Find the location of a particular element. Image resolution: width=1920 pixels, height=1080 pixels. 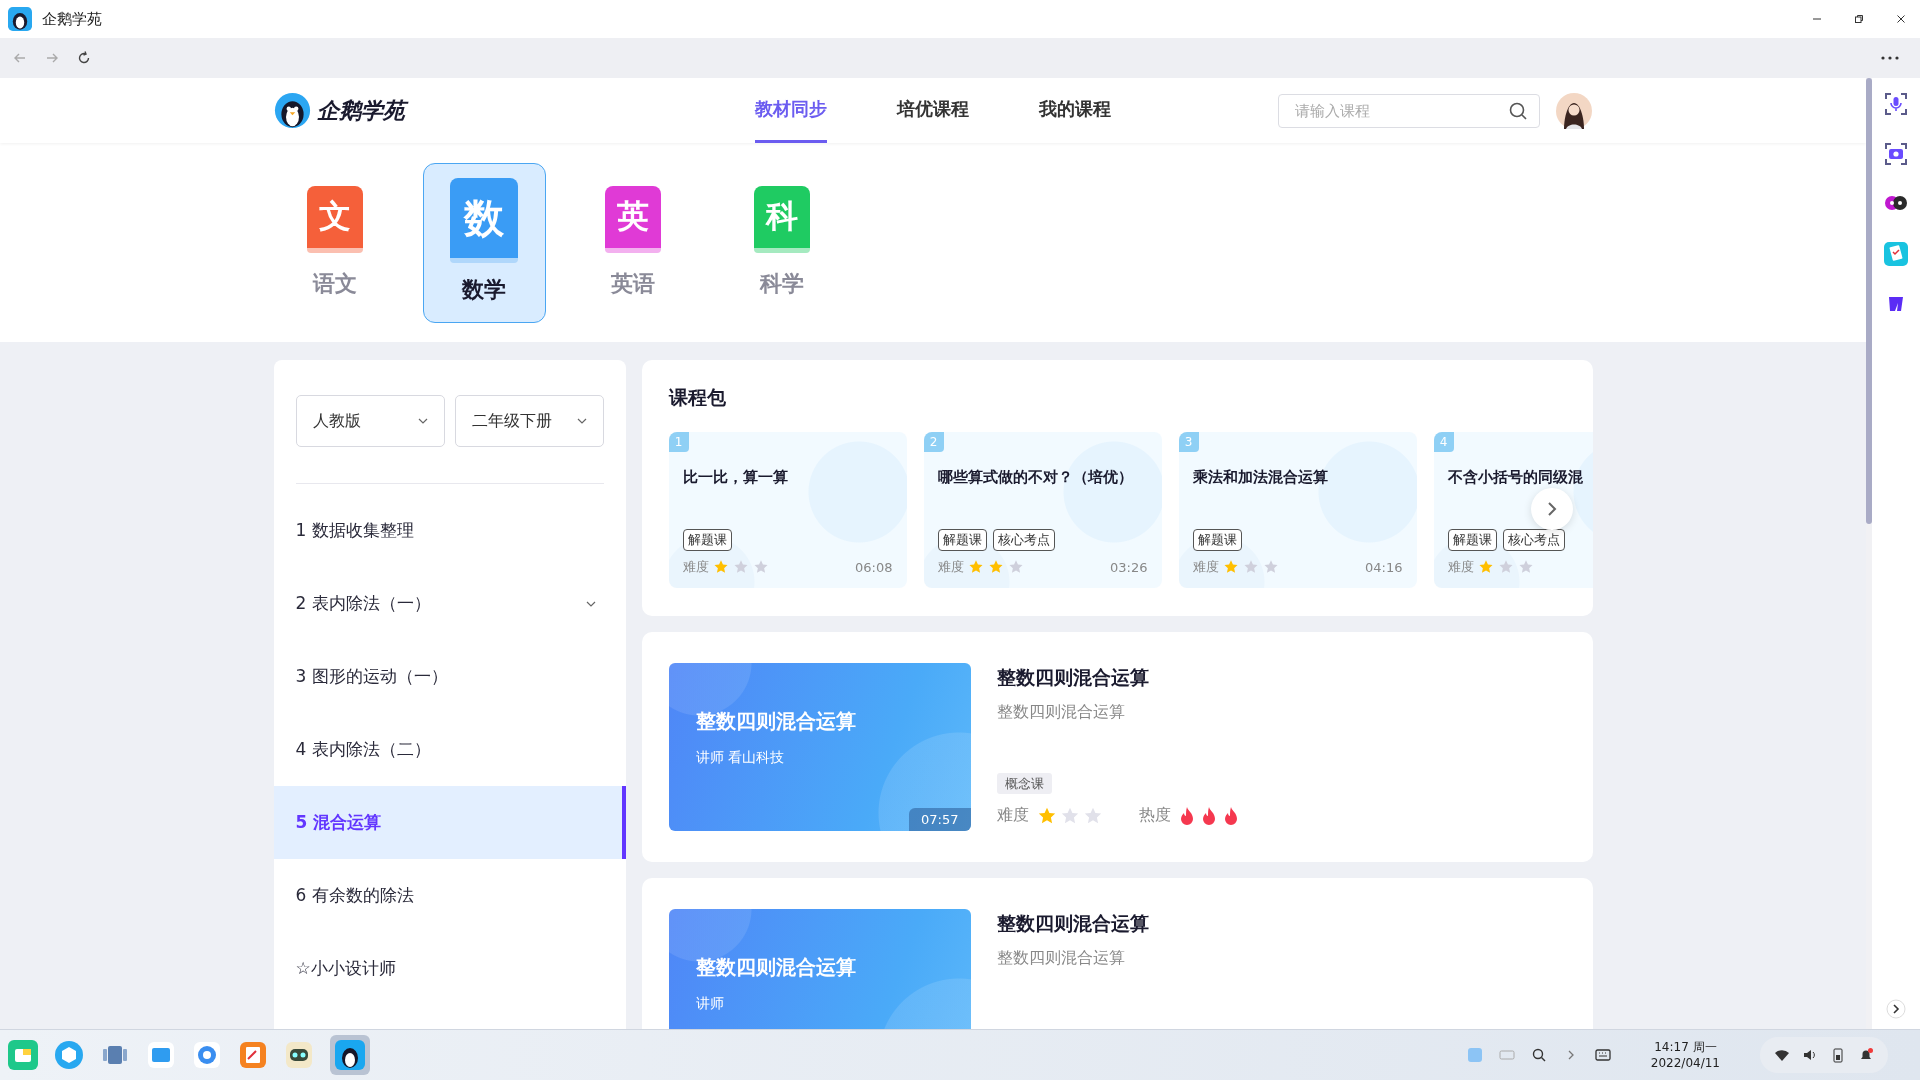

subject-tile: 数 数学 is located at coordinates (484, 243).